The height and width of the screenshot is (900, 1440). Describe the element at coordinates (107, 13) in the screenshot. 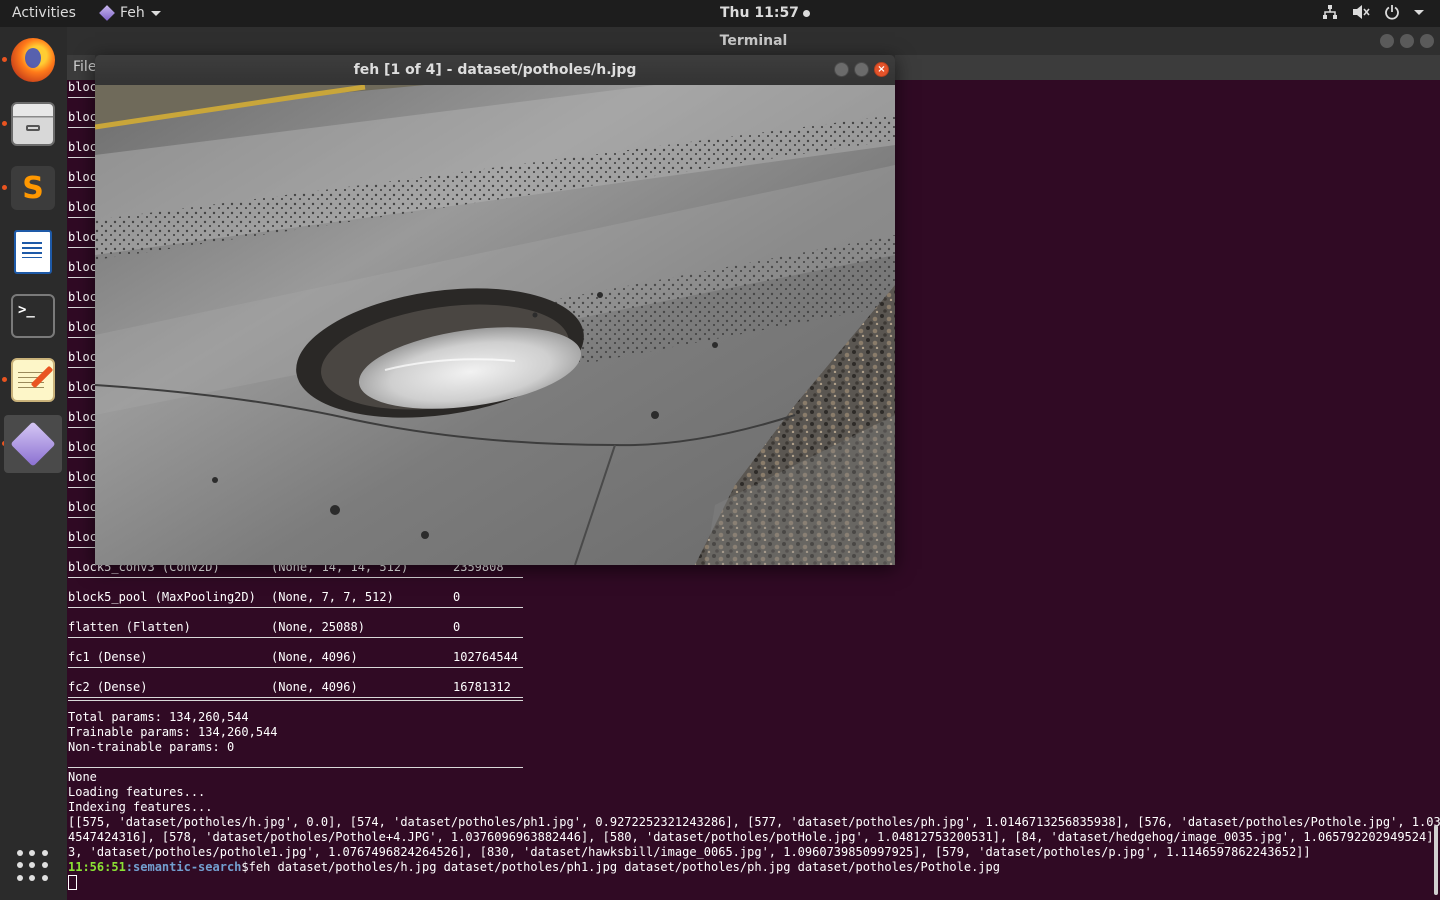

I see `feh-app-icon` at that location.